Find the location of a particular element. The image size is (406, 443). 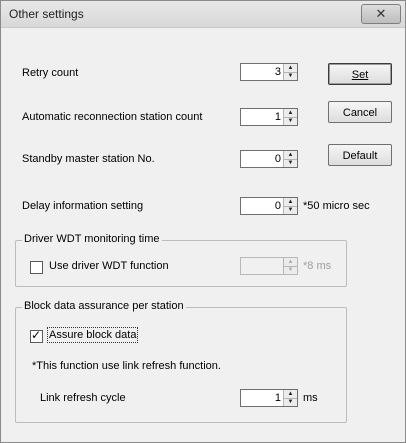

auto-reconnect-label: Automatic reconnection station count is located at coordinates (112, 117).